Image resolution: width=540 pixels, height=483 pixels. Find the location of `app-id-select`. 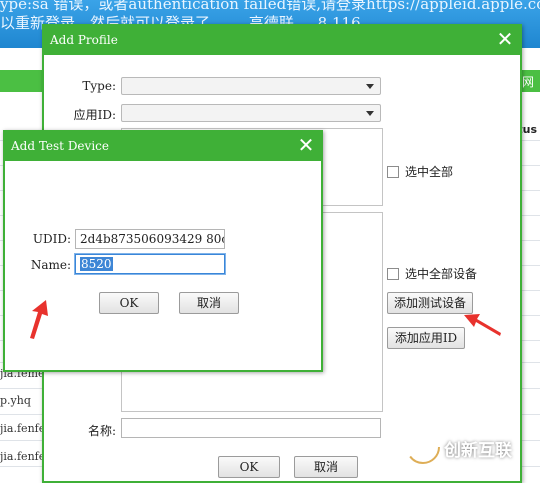

app-id-select is located at coordinates (251, 113).